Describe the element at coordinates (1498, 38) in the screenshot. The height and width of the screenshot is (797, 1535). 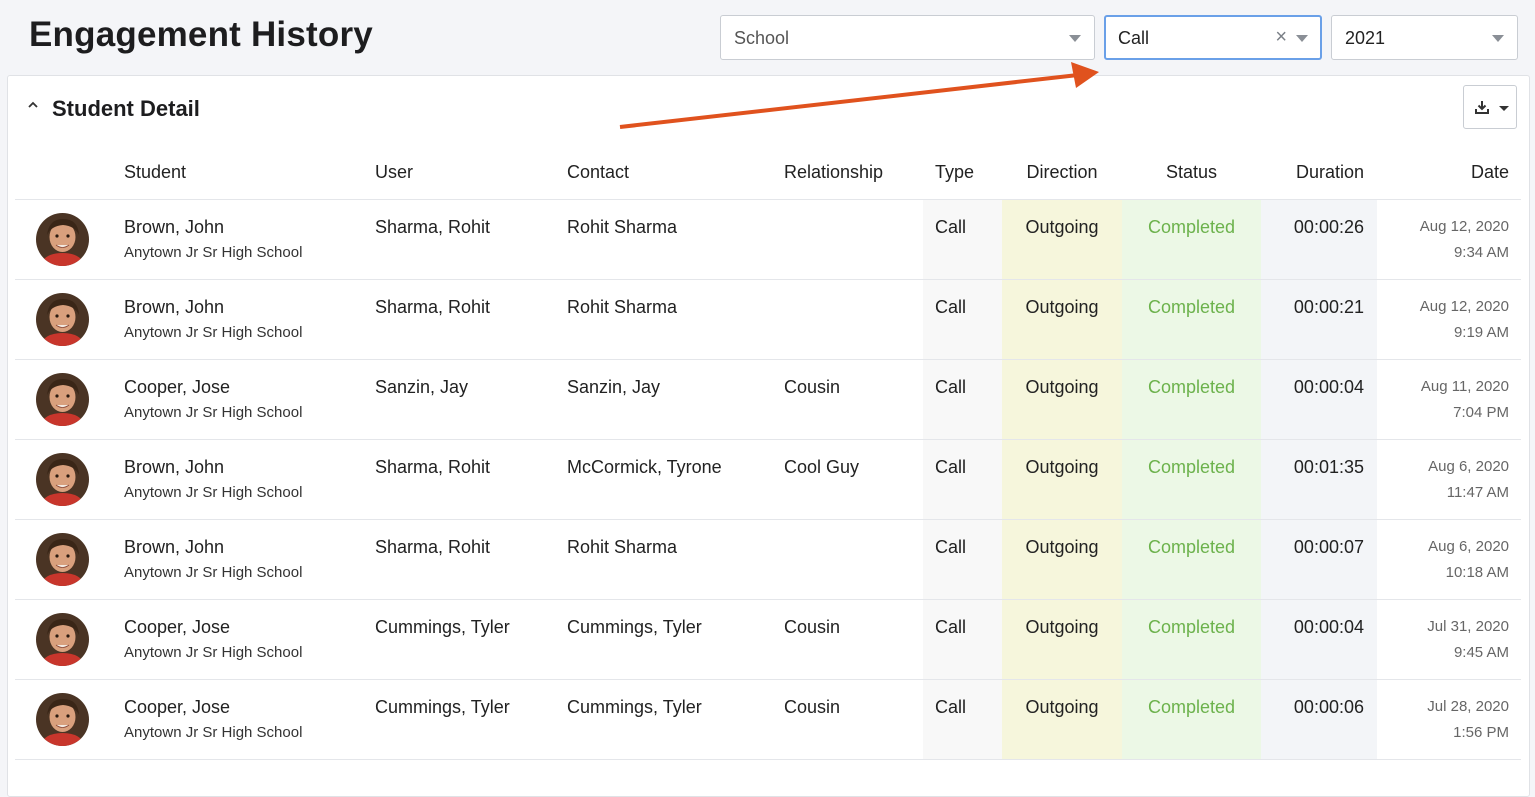
I see `chevron-down-icon` at that location.